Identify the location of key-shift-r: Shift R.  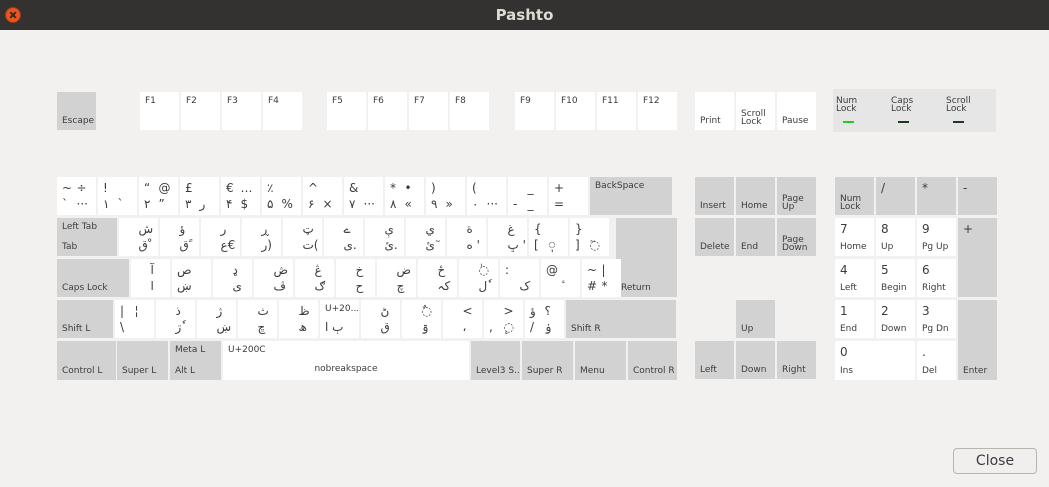
(621, 319).